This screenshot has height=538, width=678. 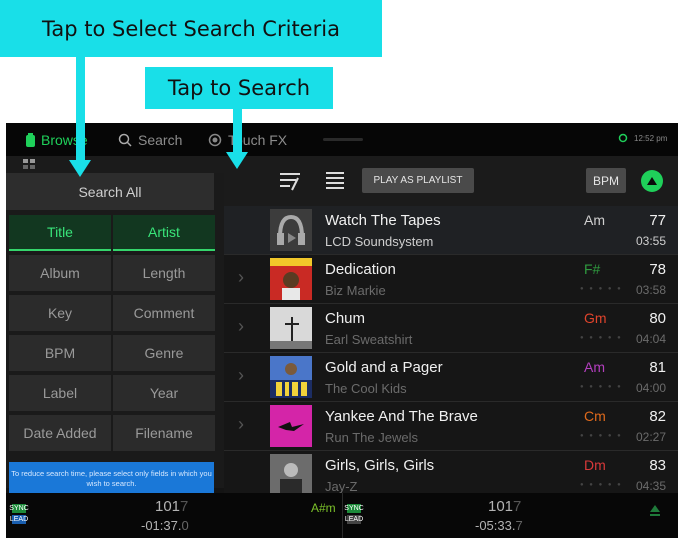 I want to click on criteria-date-added: Date Added, so click(x=60, y=433).